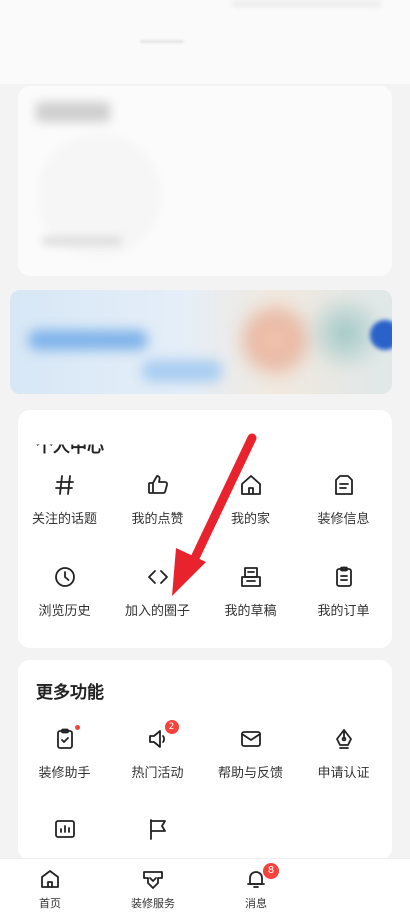  What do you see at coordinates (343, 761) in the screenshot?
I see `menu-item-apply-certification: 申请认证` at bounding box center [343, 761].